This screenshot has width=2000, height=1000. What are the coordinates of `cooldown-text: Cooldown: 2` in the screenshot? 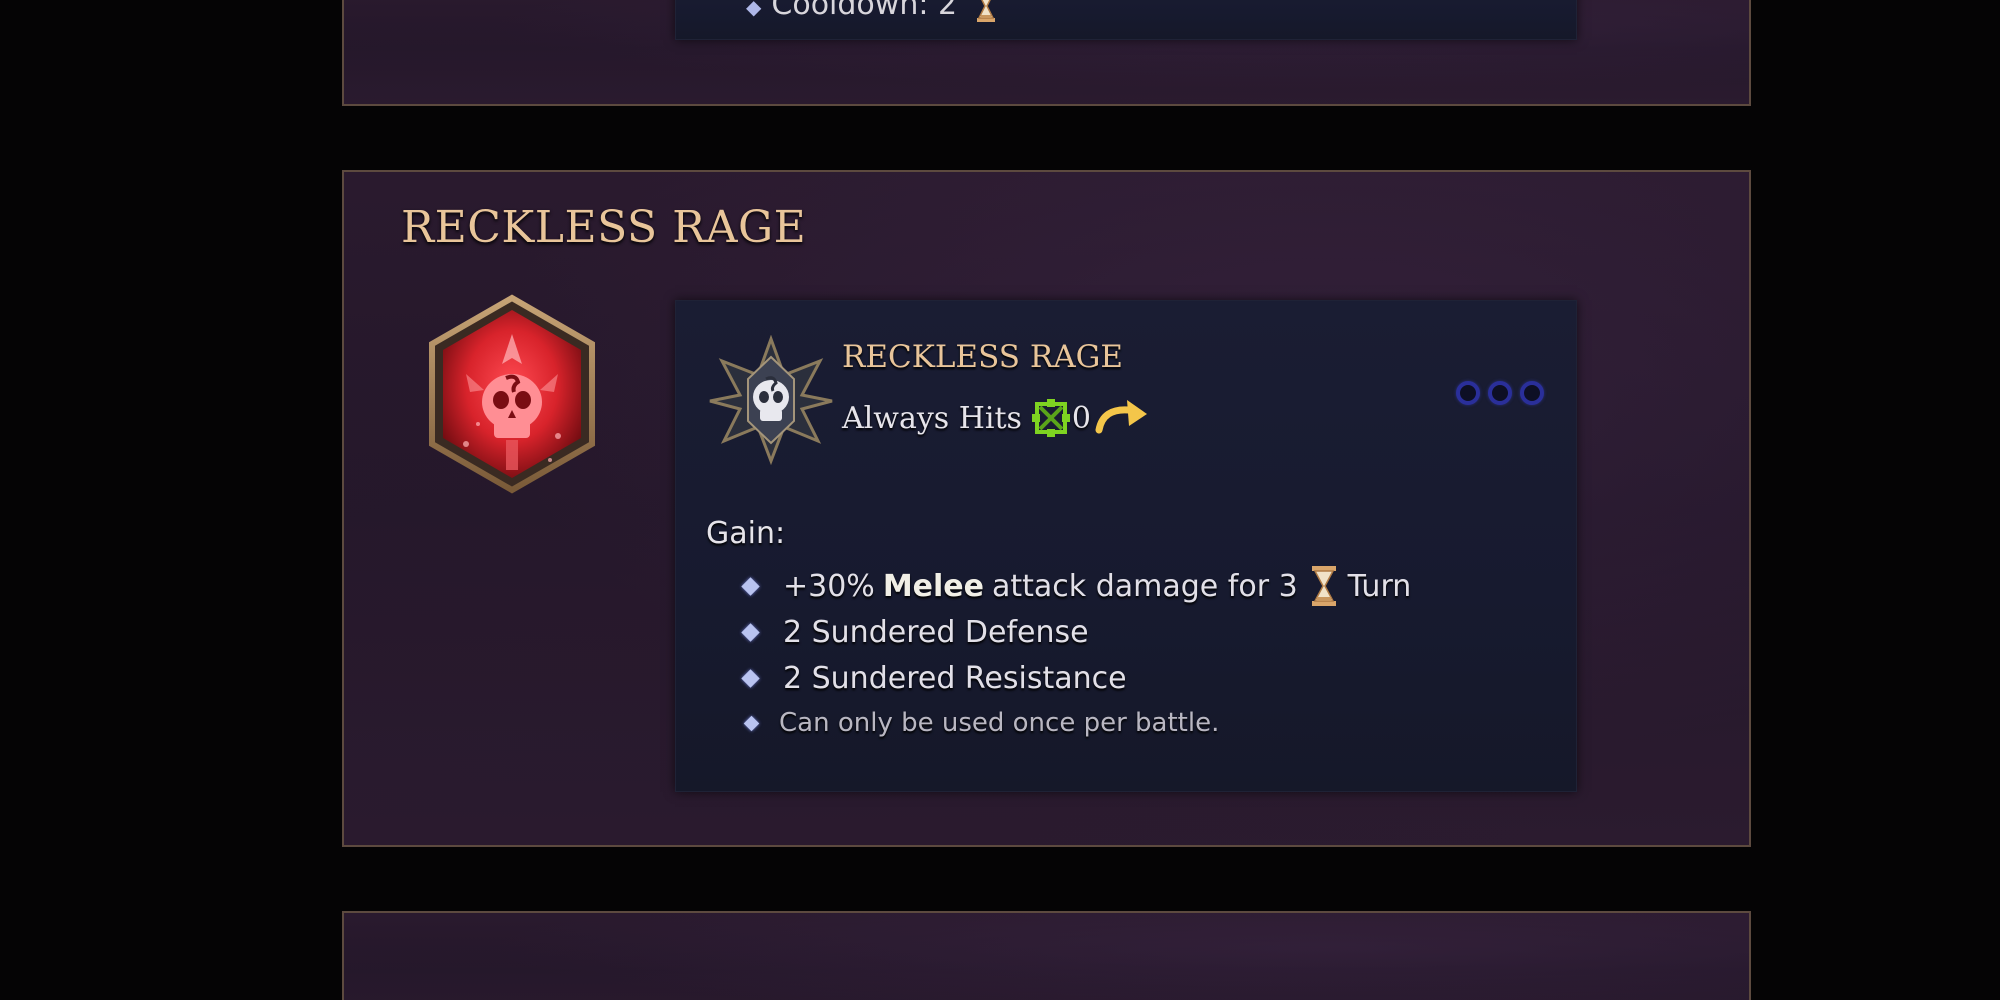 It's located at (864, 11).